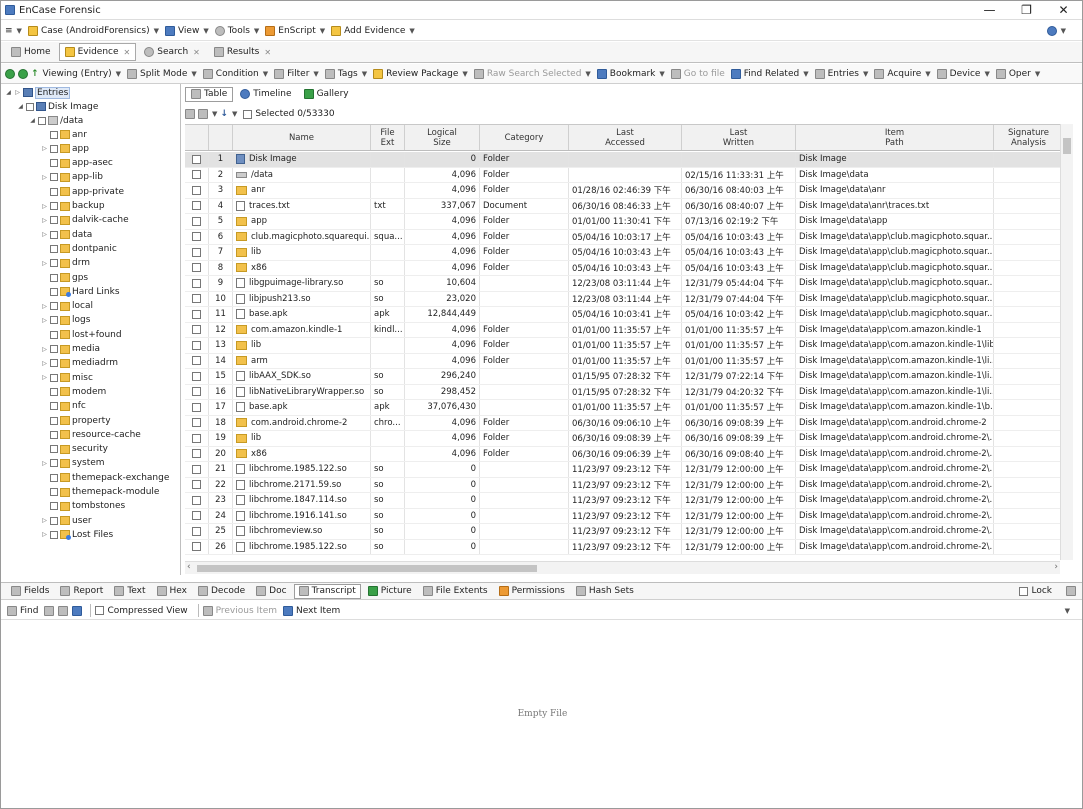  Describe the element at coordinates (76, 420) in the screenshot. I see `tree-node-property: property` at that location.